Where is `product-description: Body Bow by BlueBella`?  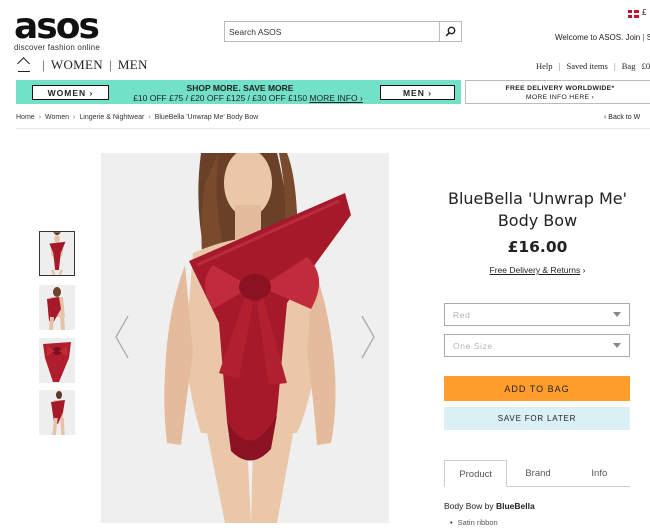 product-description: Body Bow by BlueBella is located at coordinates (489, 506).